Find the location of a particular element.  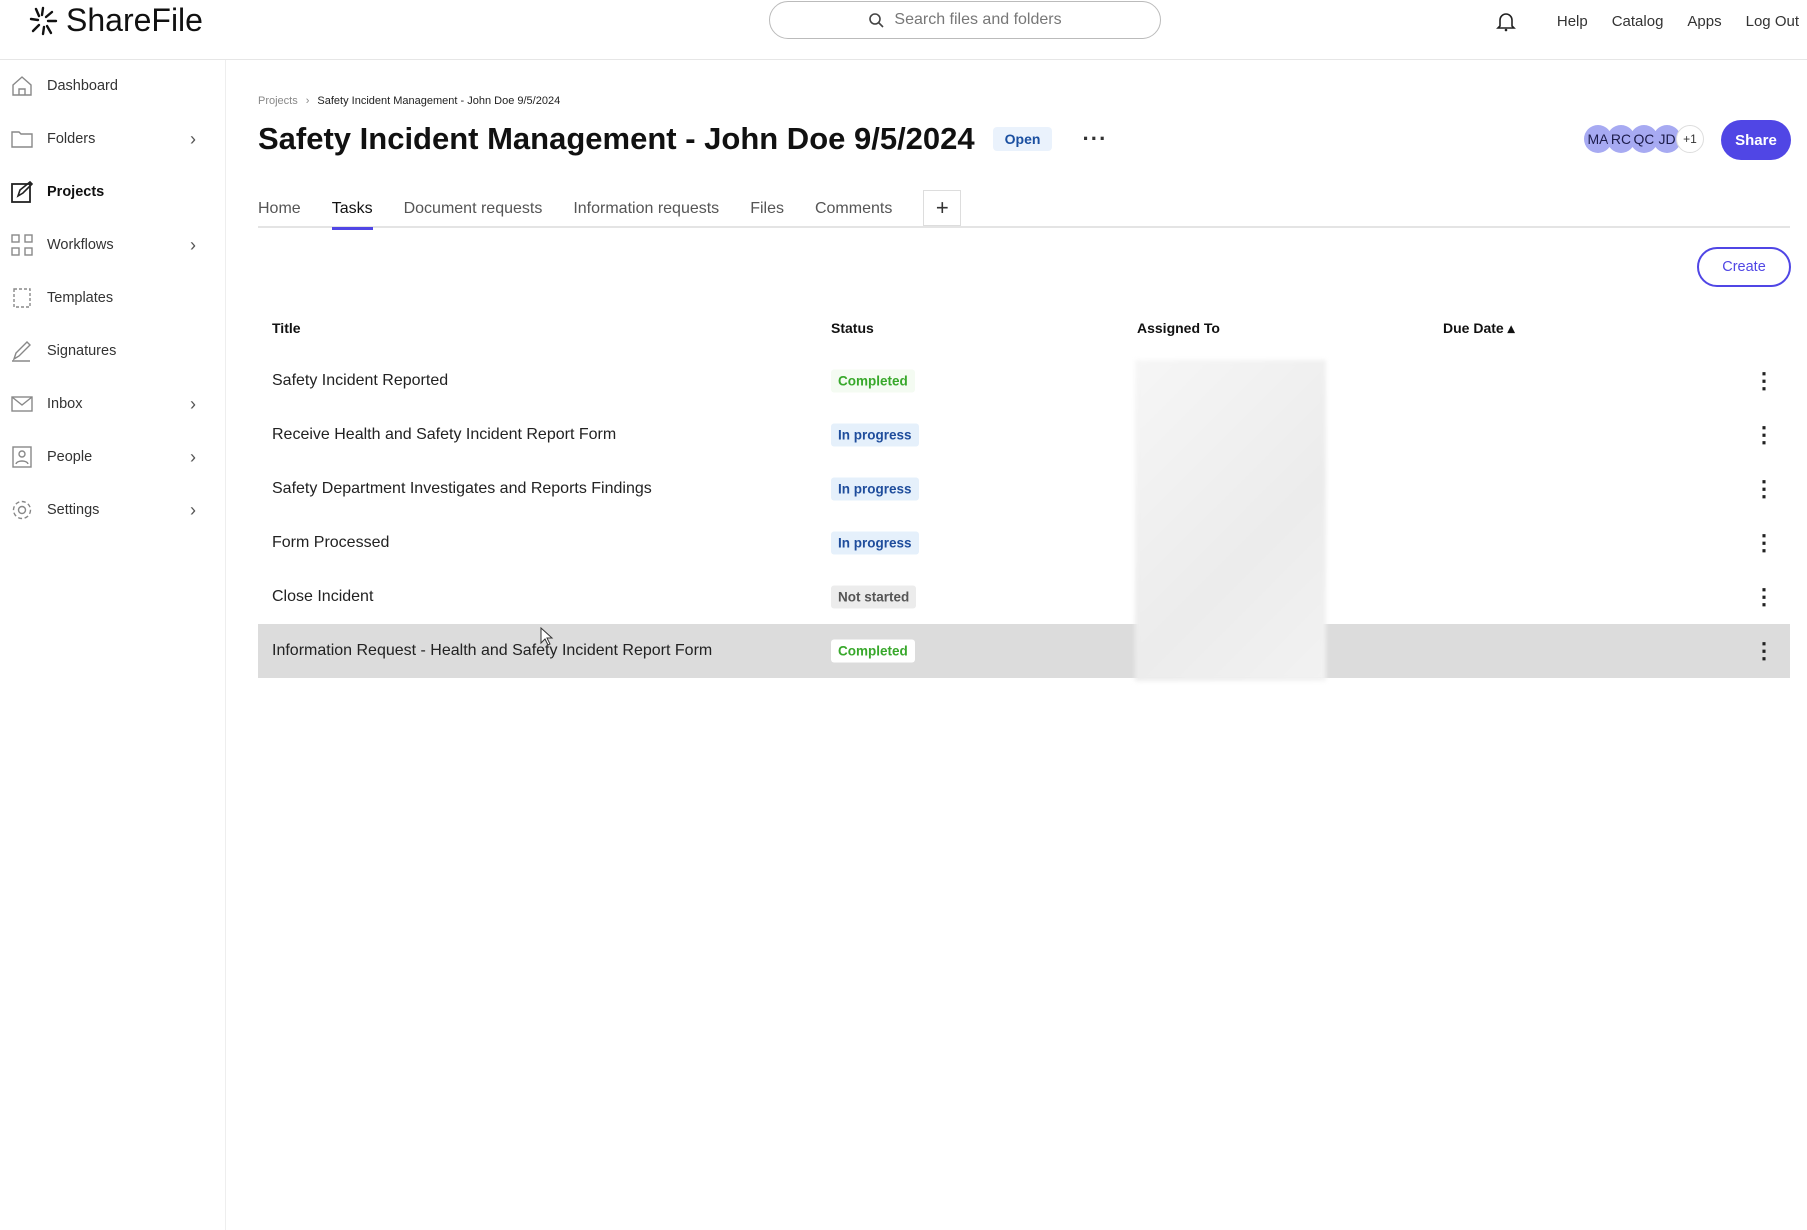

more-options-icon: ··· is located at coordinates (1094, 139).